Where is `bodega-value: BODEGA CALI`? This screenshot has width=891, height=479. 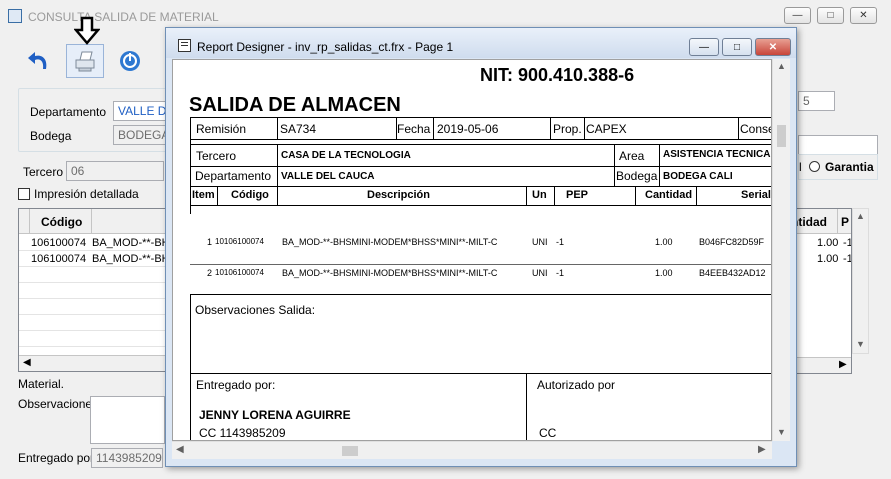
bodega-value: BODEGA CALI is located at coordinates (698, 176).